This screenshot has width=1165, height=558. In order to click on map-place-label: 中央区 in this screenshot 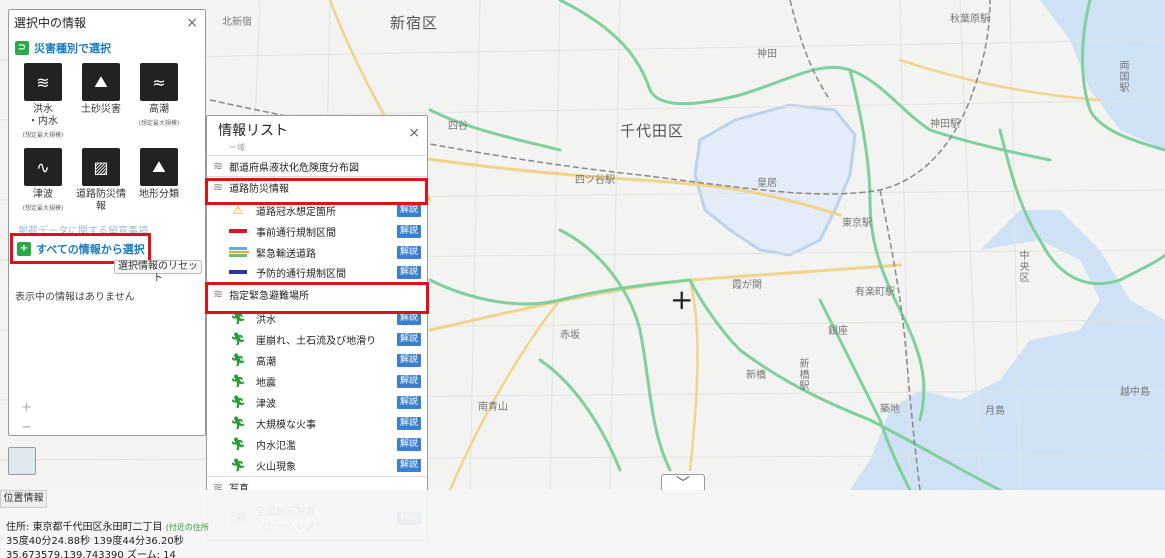, I will do `click(1022, 266)`.